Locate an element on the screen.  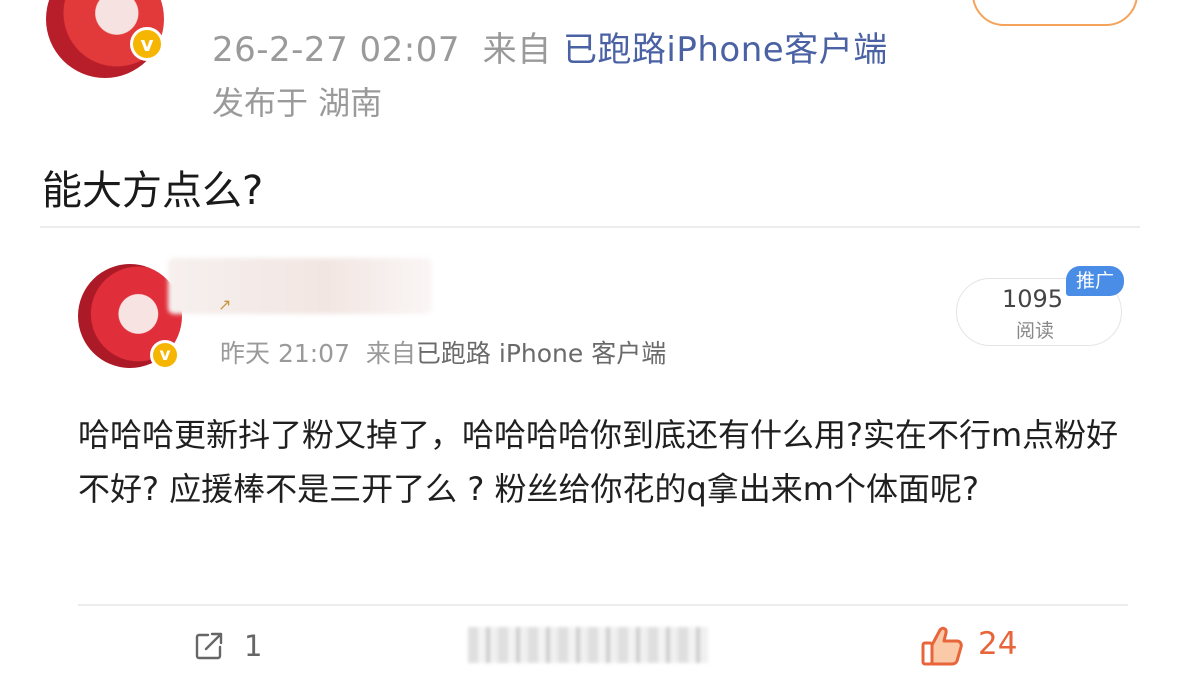
post-source-prefix: 来自 is located at coordinates (517, 50).